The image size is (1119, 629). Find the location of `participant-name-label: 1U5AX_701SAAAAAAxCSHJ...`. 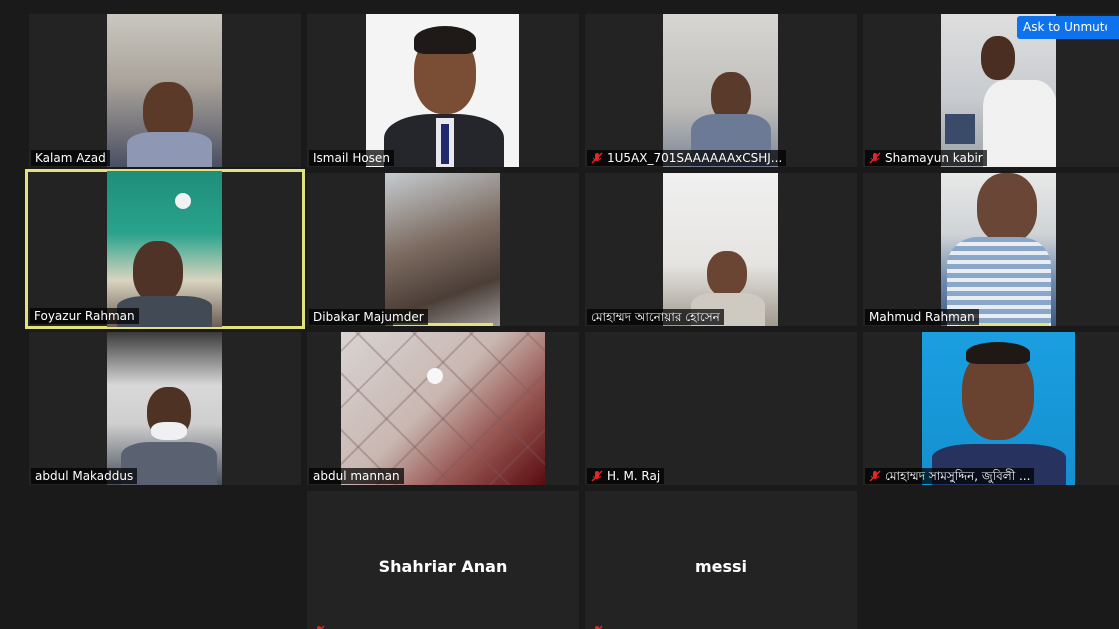

participant-name-label: 1U5AX_701SAAAAAAxCSHJ... is located at coordinates (687, 158).